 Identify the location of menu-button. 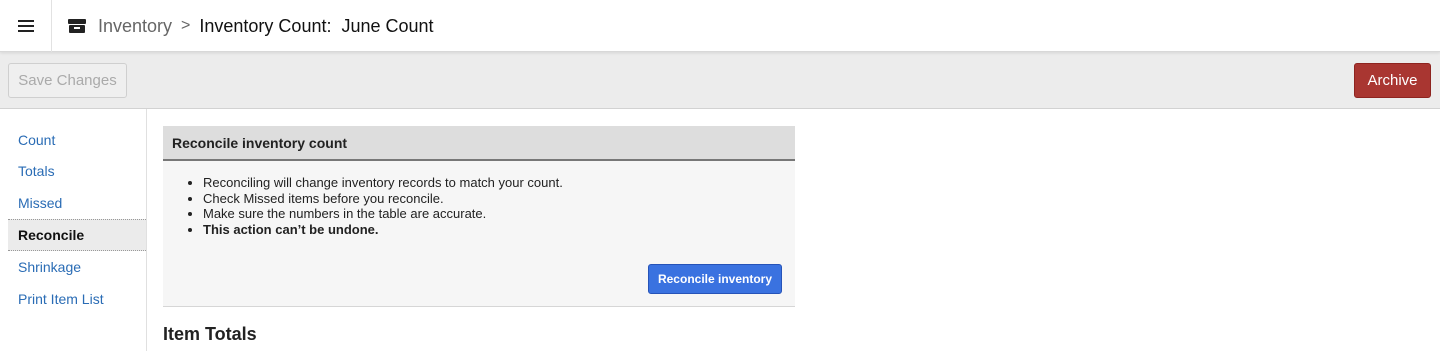
(26, 26).